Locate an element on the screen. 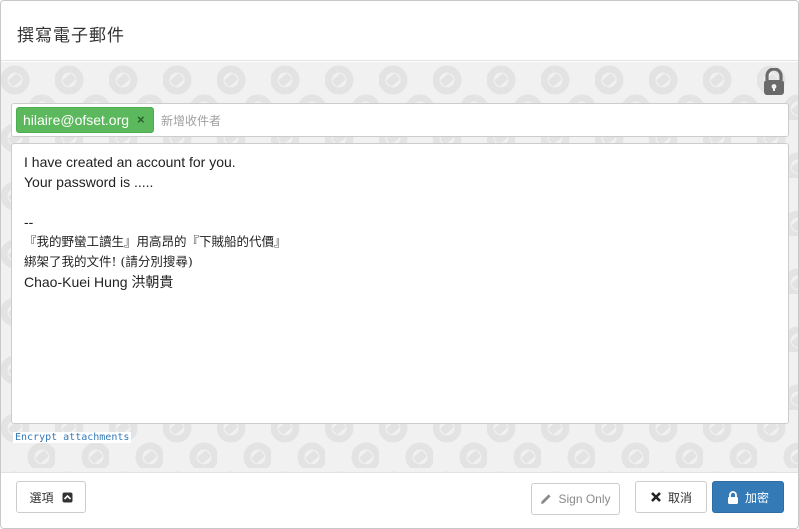  message-line: 綁架了我的文件! (請分別搜尋) is located at coordinates (108, 261).